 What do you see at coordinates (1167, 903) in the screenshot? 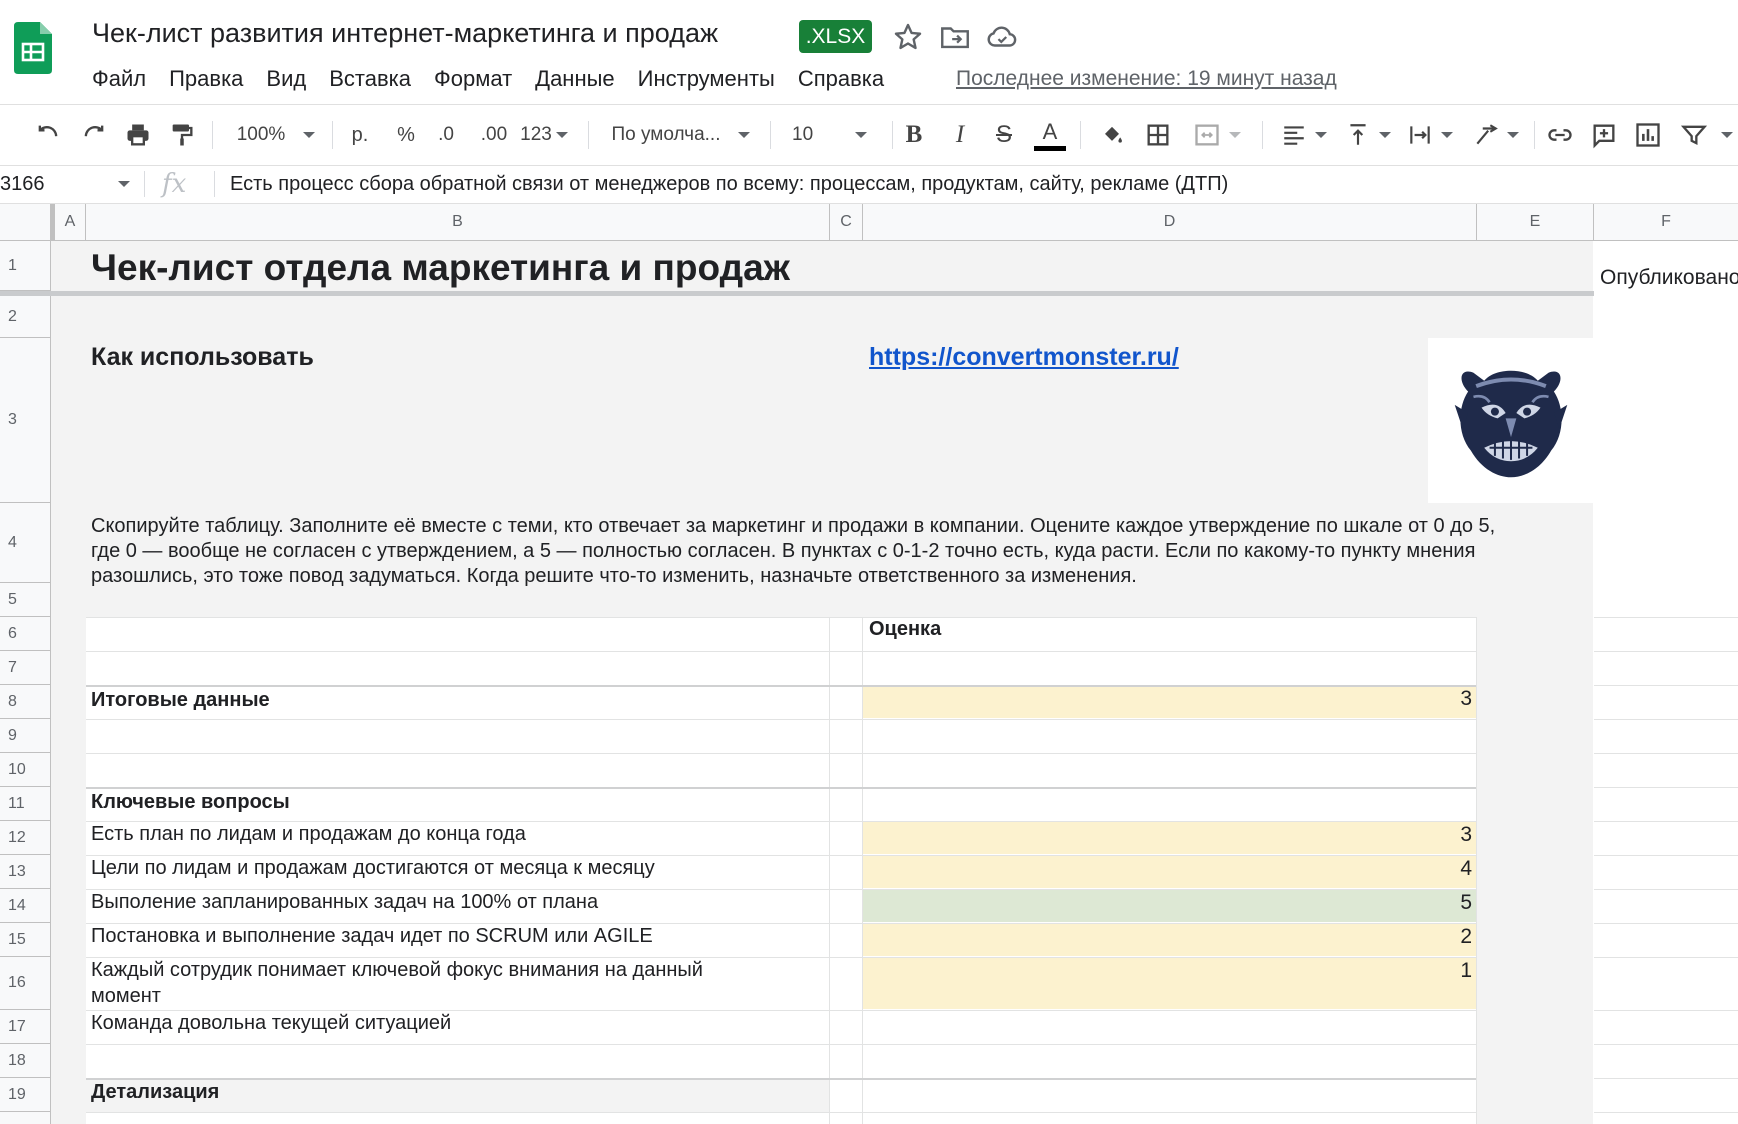
I see `question-score: 5` at bounding box center [1167, 903].